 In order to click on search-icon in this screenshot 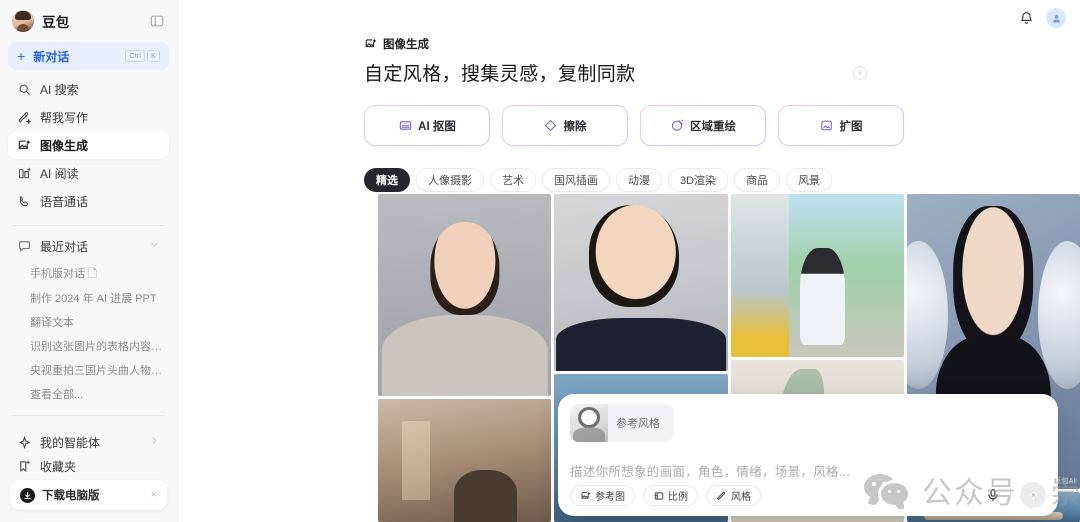, I will do `click(24, 90)`.